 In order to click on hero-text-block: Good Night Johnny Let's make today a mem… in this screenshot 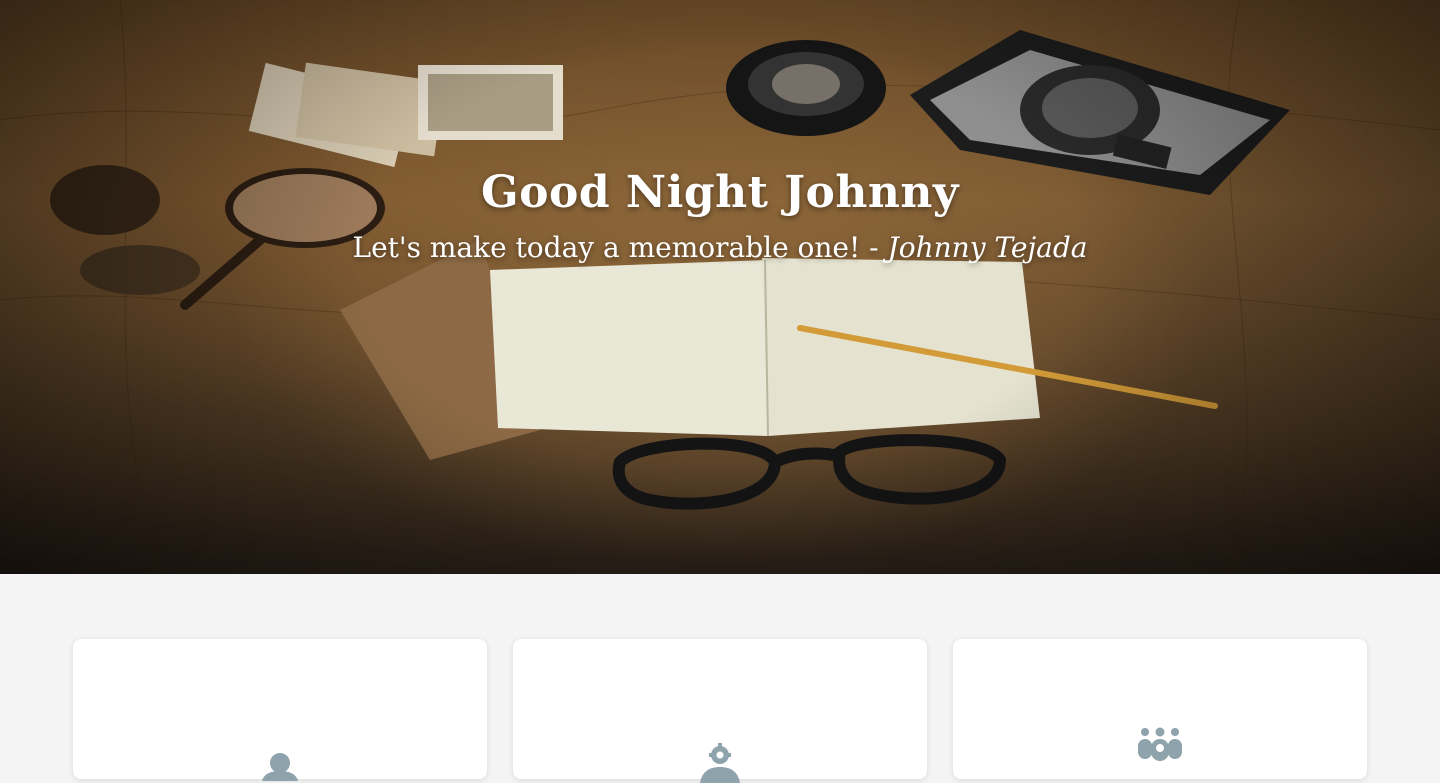, I will do `click(720, 214)`.